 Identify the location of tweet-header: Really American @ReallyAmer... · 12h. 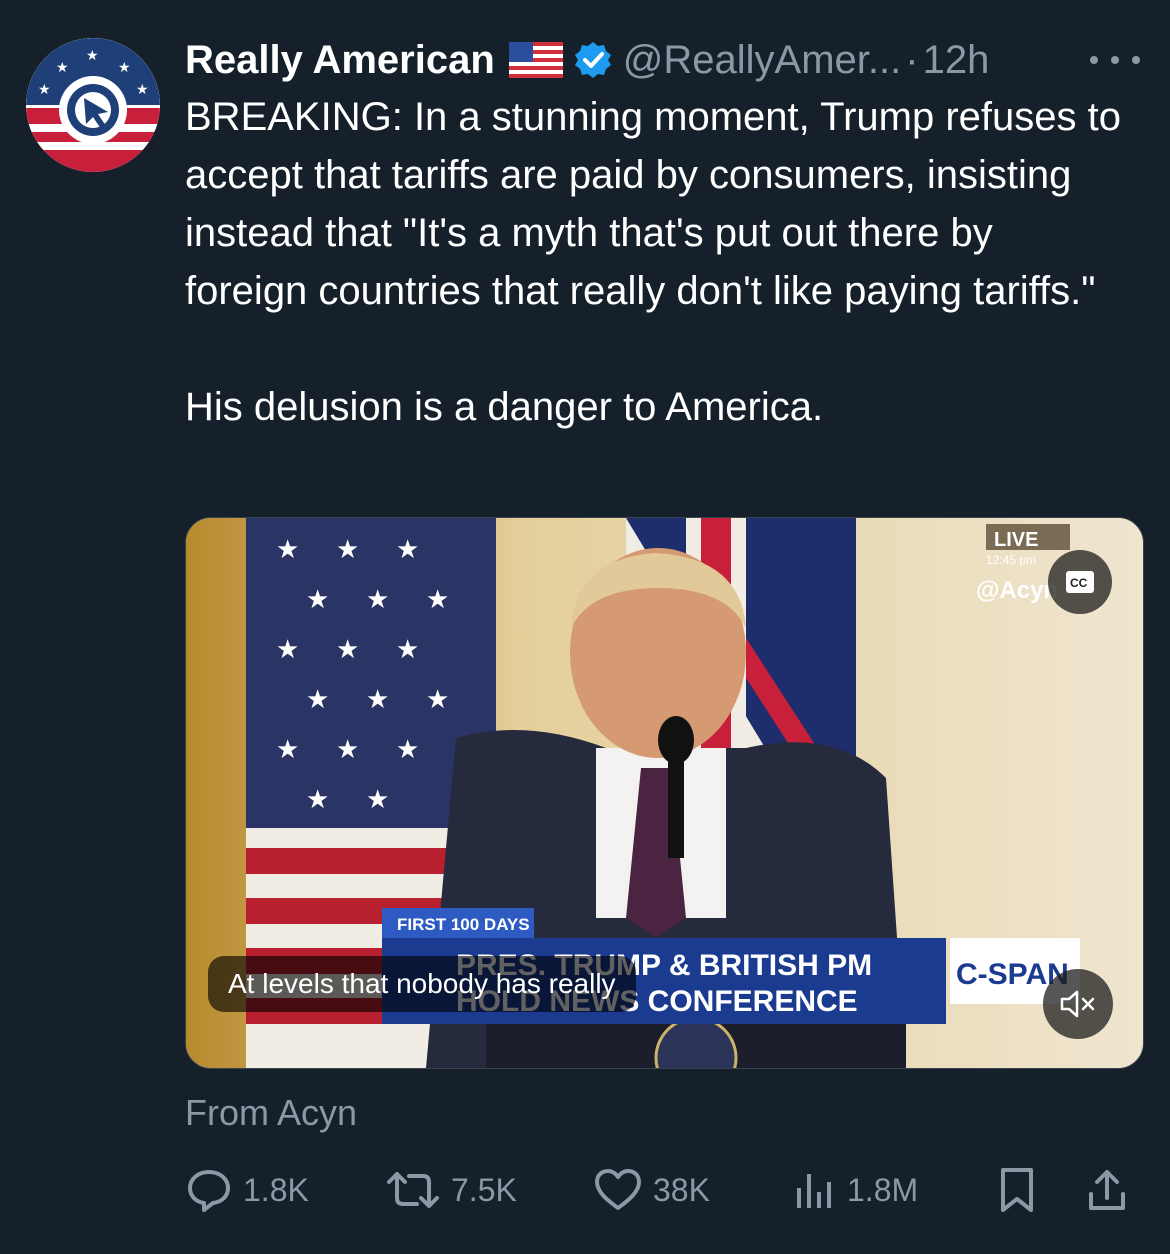
(665, 60).